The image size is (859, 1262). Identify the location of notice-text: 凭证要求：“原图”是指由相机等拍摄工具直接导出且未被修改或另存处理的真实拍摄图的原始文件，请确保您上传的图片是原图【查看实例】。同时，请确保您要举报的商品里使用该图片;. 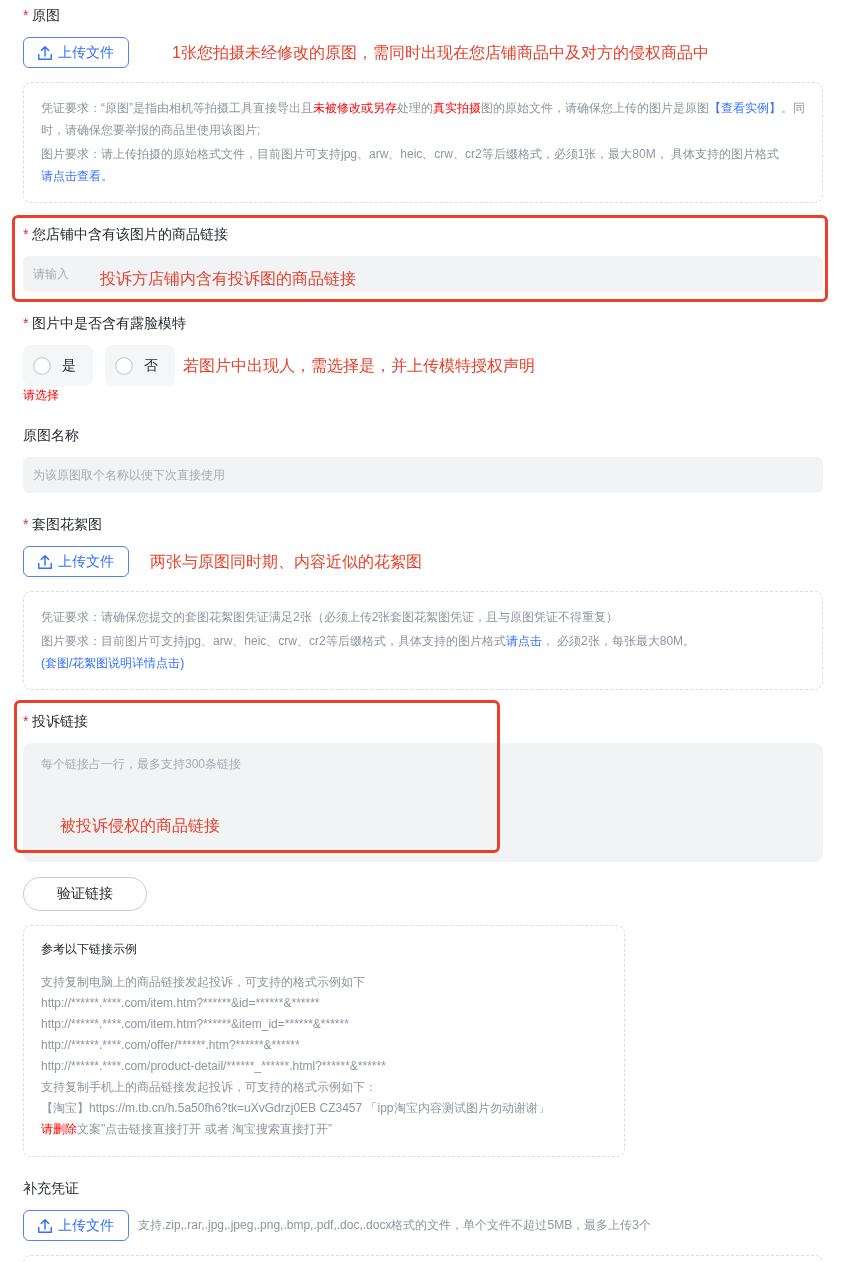
(423, 119).